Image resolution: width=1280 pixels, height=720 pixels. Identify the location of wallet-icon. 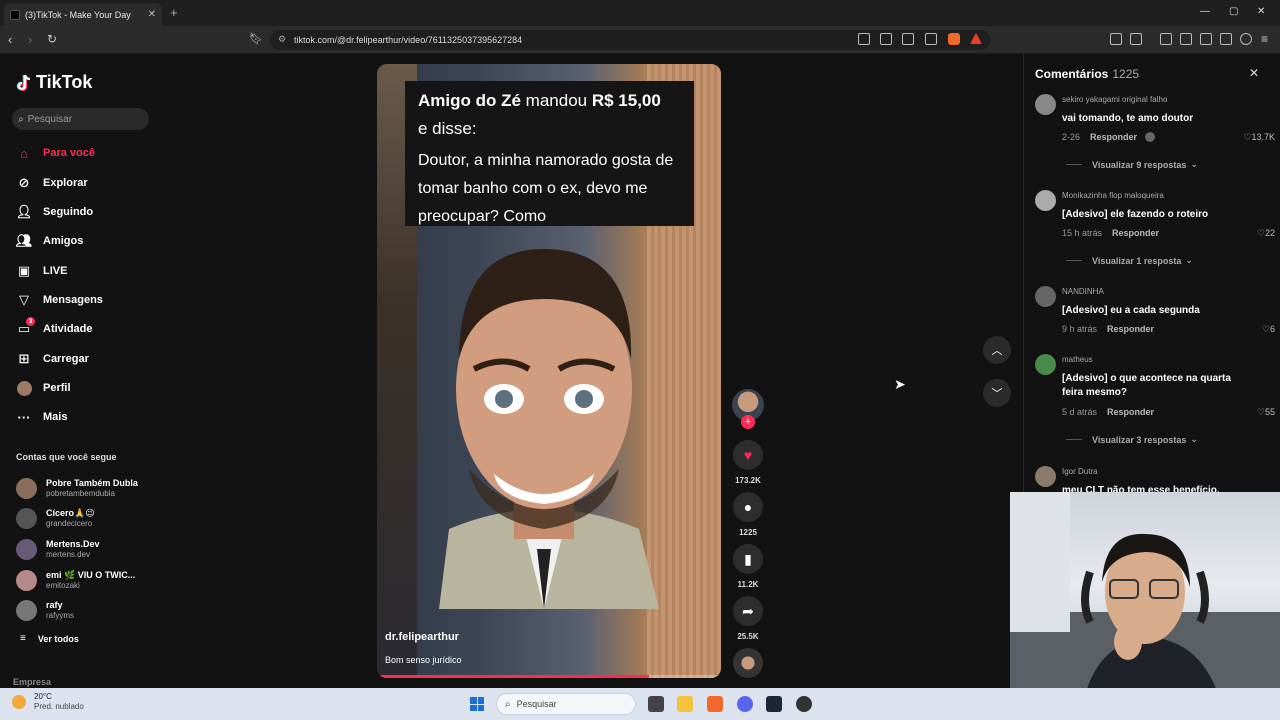
(1206, 39).